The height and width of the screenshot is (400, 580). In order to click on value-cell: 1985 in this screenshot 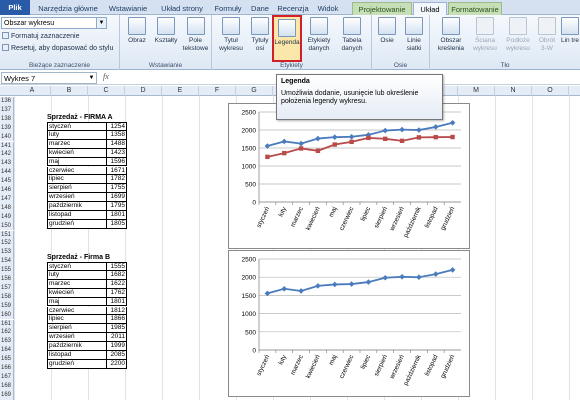, I will do `click(116, 329)`.